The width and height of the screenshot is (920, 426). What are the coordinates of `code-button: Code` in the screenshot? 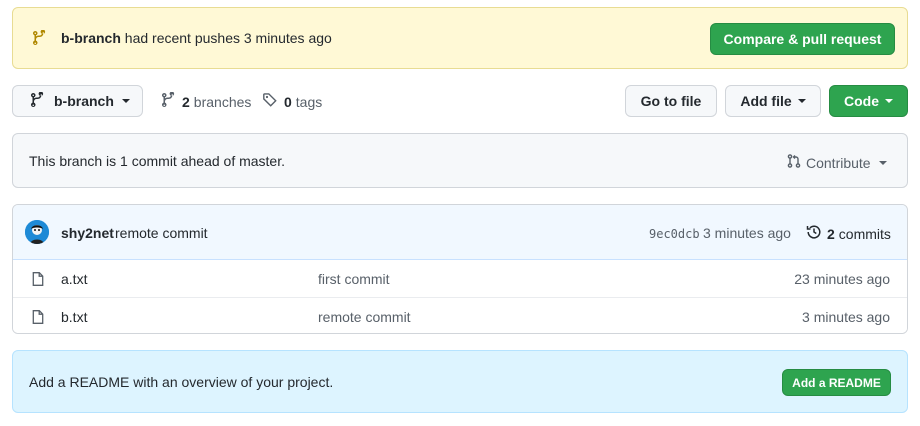 It's located at (868, 101).